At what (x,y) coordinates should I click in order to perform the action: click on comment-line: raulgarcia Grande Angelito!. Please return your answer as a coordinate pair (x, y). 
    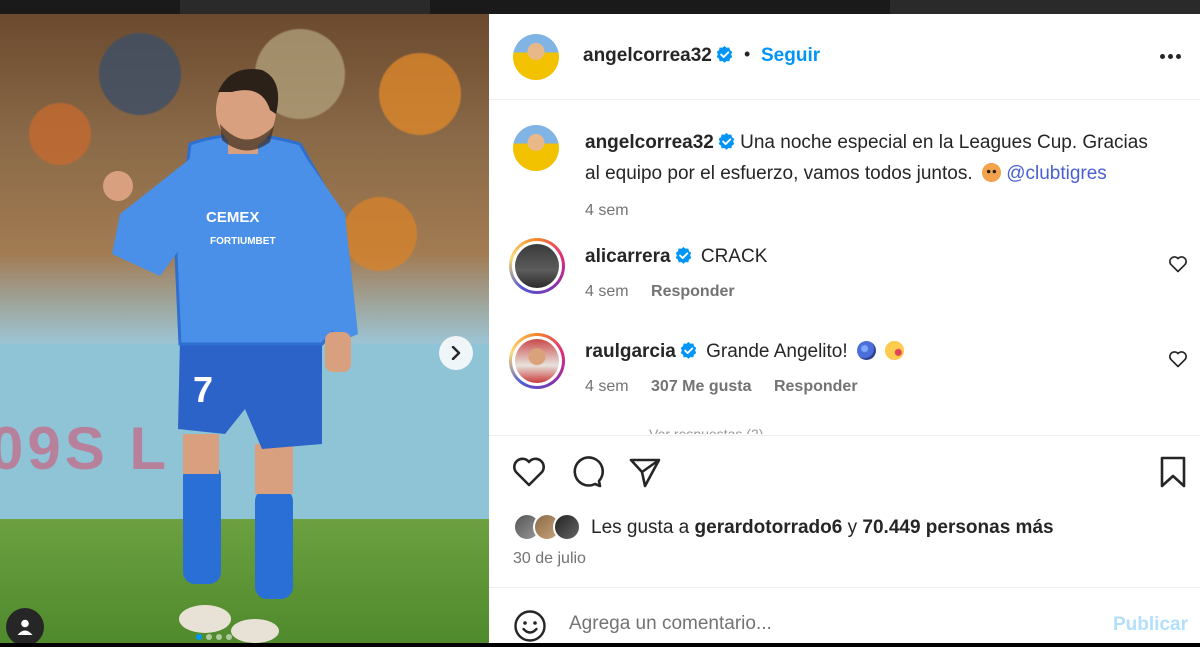
    Looking at the image, I should click on (745, 352).